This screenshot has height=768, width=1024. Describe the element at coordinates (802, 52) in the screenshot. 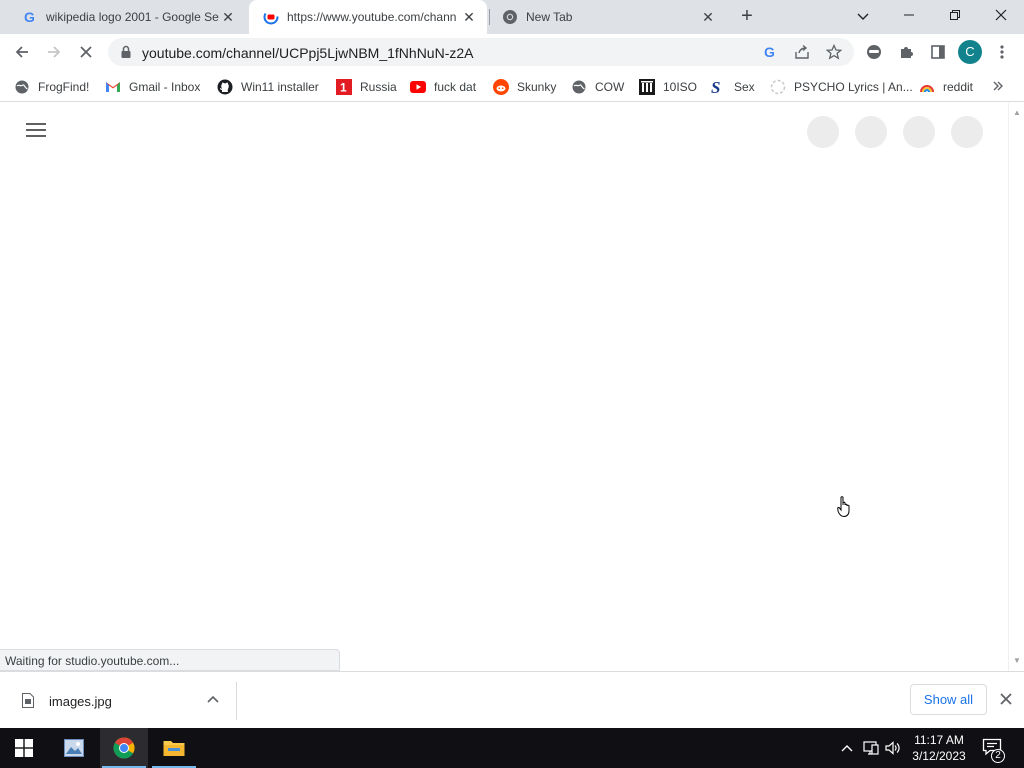

I see `share-icon` at that location.